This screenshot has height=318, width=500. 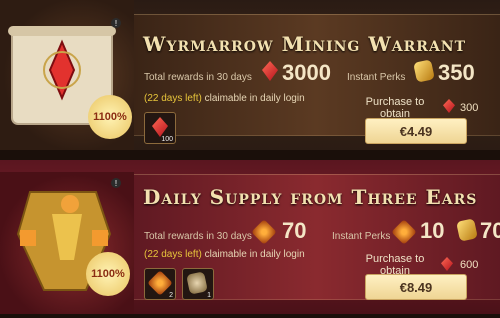 What do you see at coordinates (305, 44) in the screenshot?
I see `card-title: Wyrmarrow Mining Warrant` at bounding box center [305, 44].